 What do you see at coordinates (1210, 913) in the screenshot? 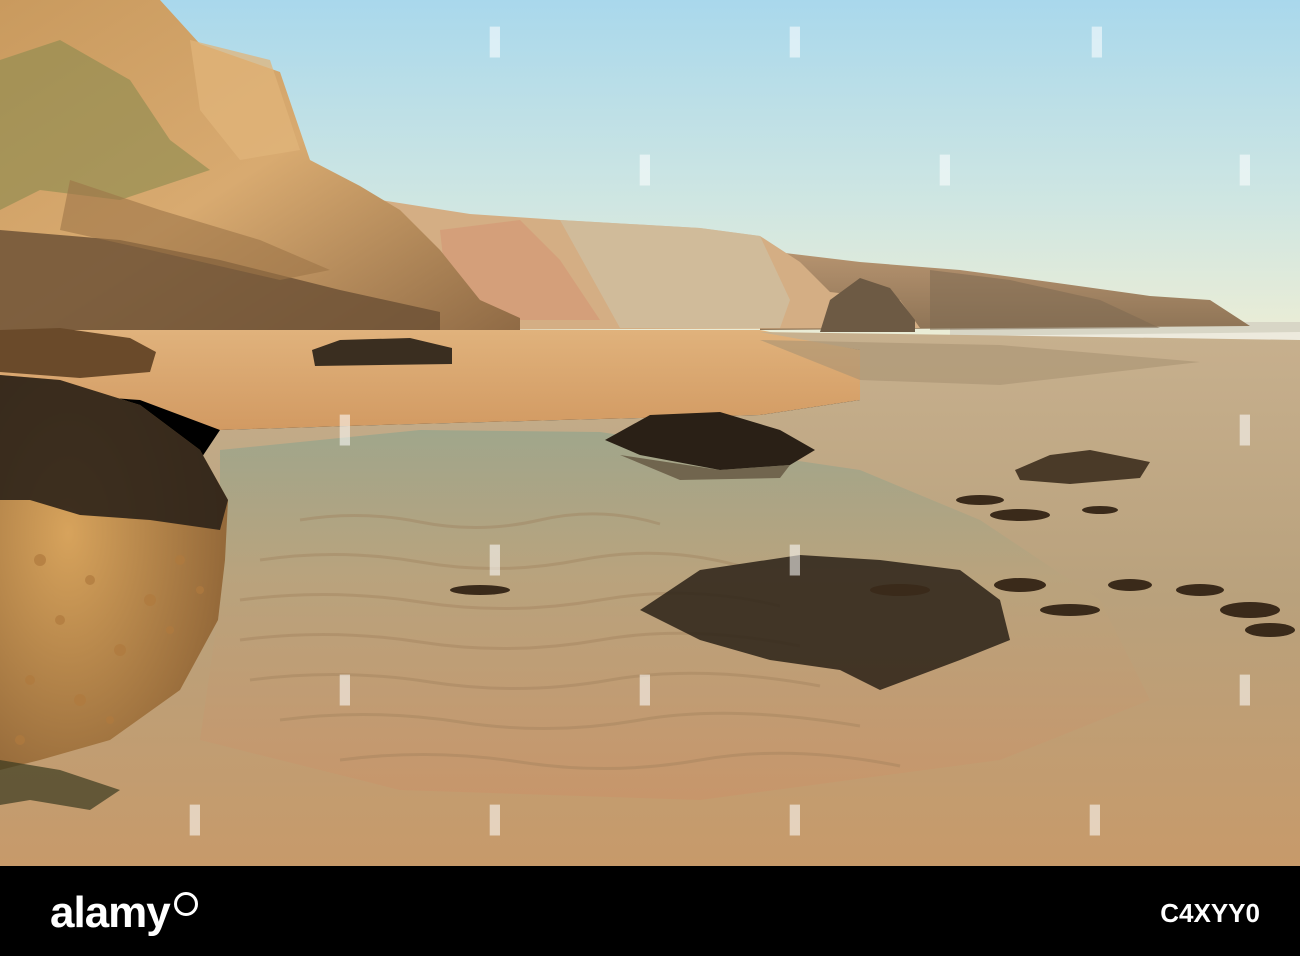
I see `stock-id: C4XYY0` at bounding box center [1210, 913].